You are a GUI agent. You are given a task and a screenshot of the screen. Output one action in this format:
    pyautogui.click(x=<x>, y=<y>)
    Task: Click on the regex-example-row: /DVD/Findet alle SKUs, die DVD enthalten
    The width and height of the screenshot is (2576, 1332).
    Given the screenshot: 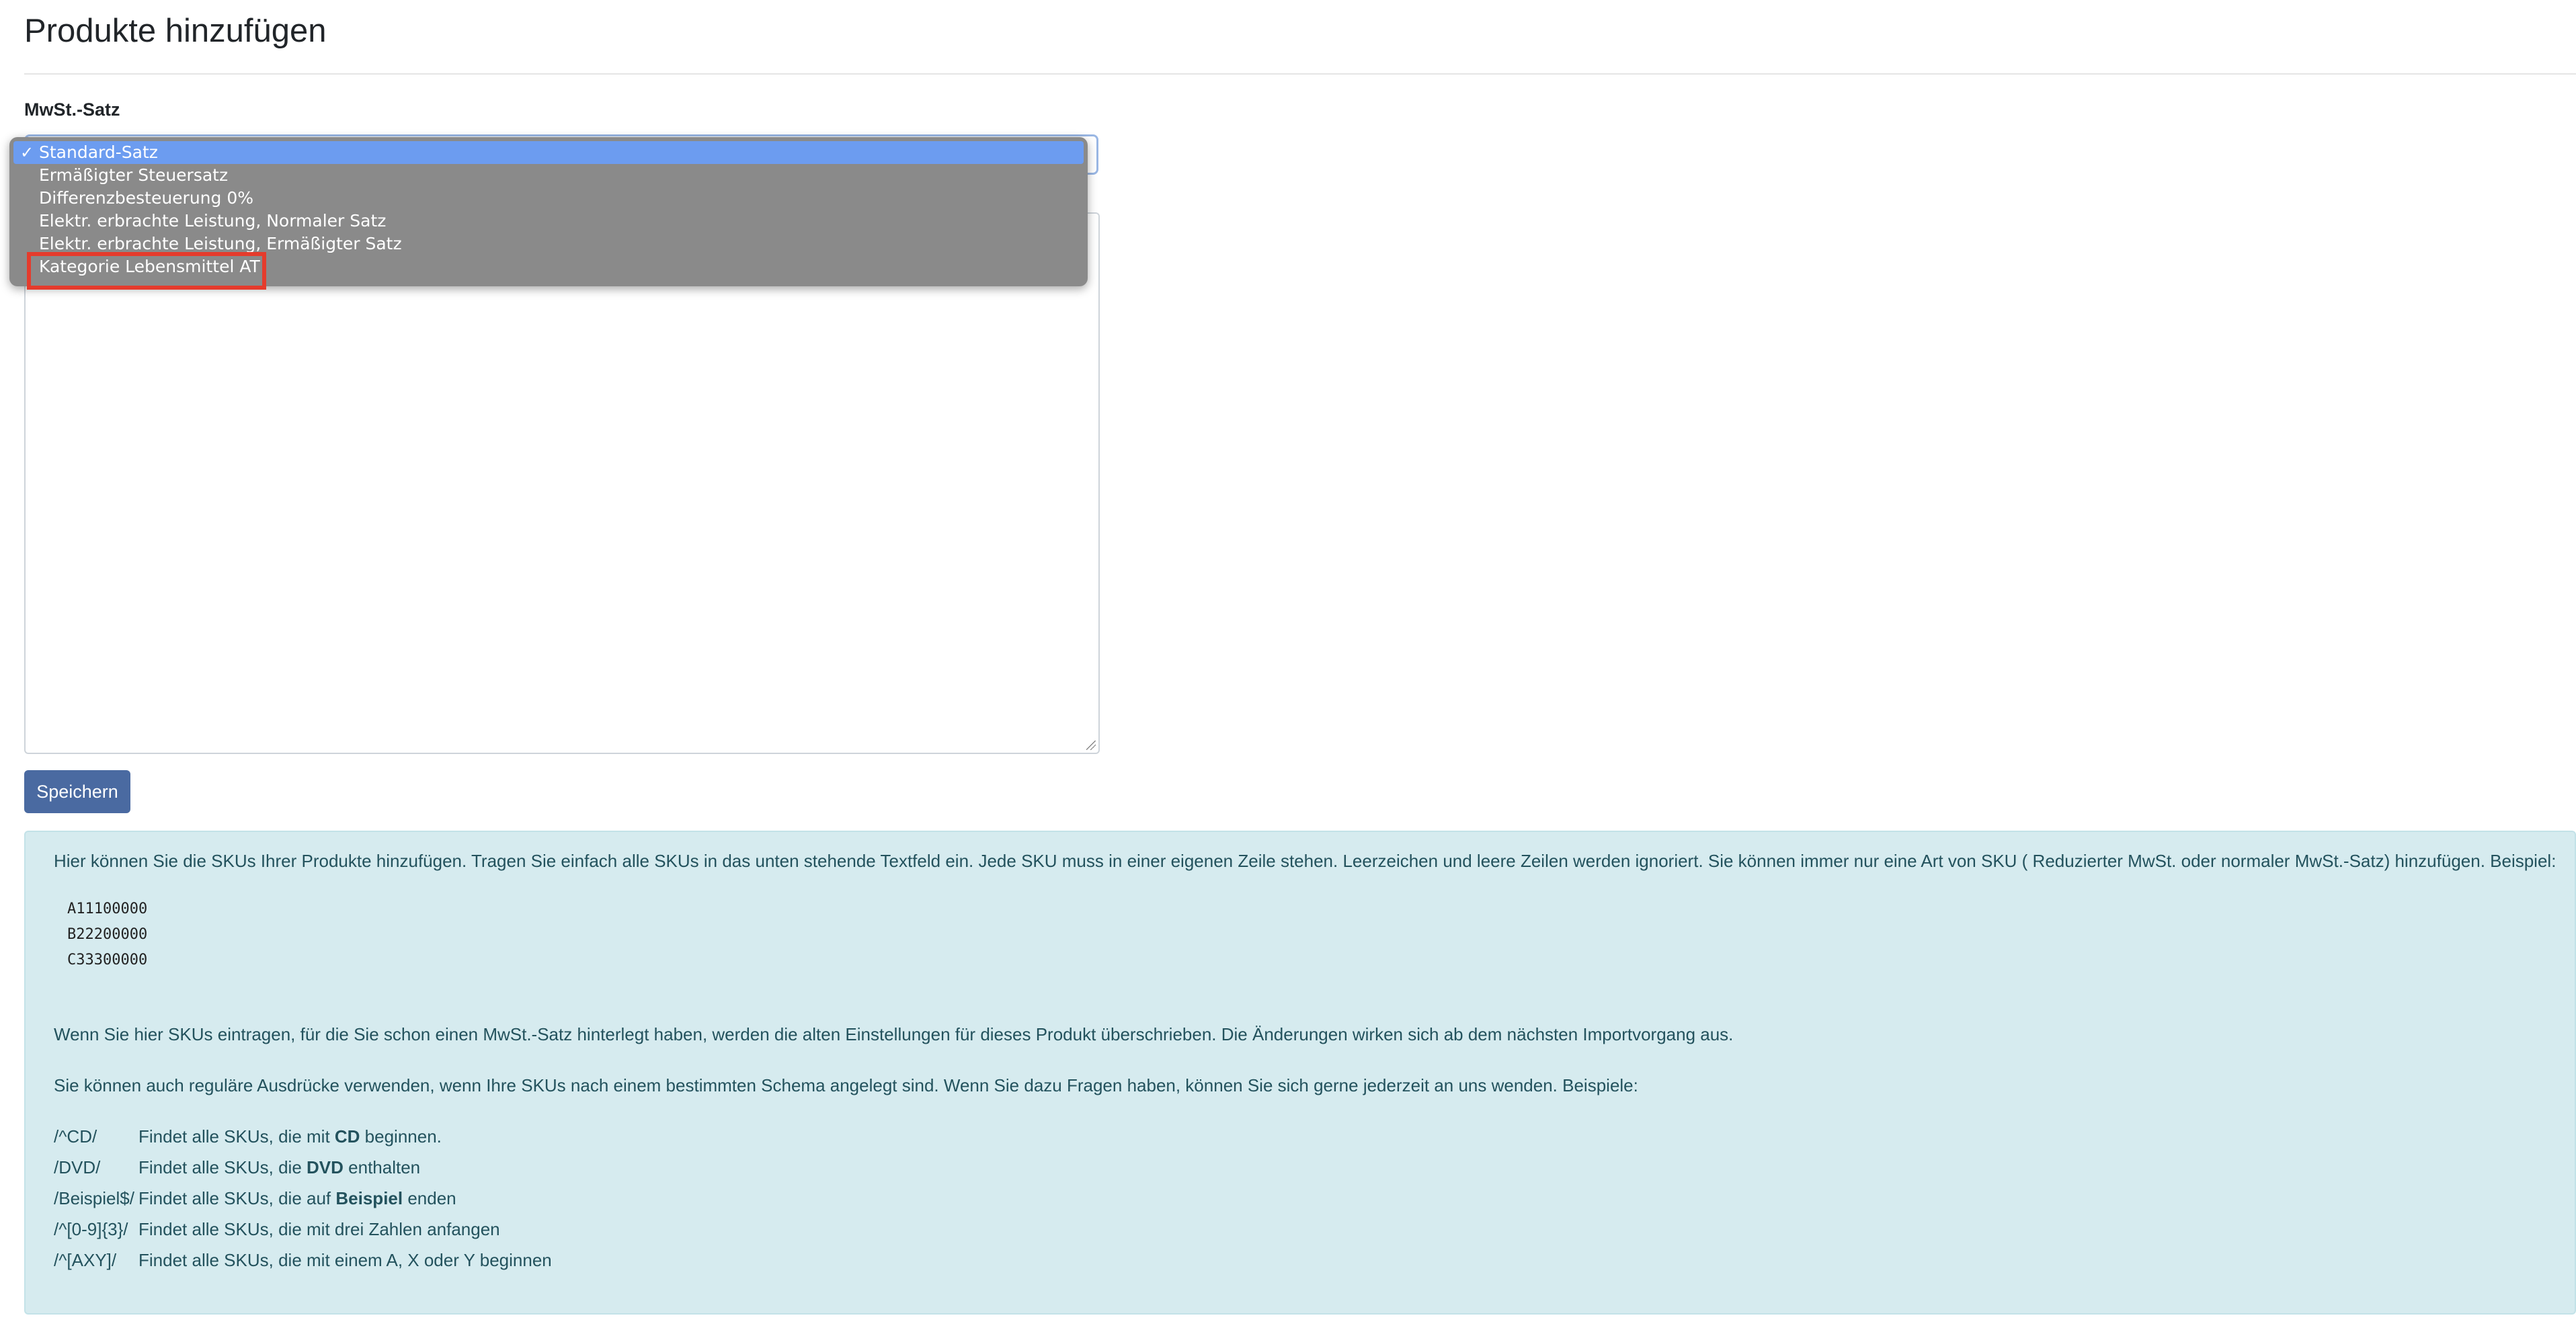 What is the action you would take?
    pyautogui.click(x=237, y=1167)
    